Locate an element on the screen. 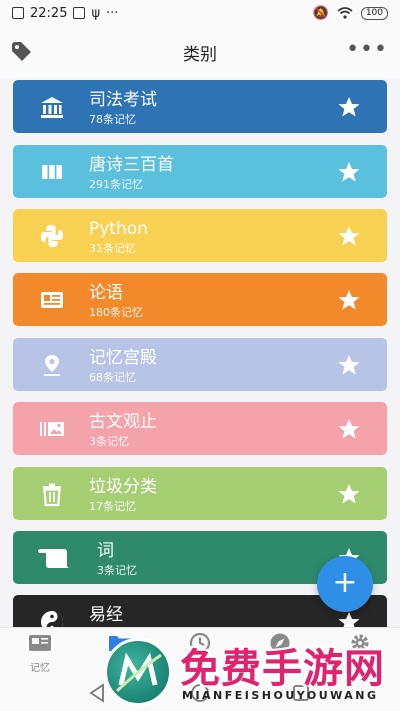  category-name: 司法考试 is located at coordinates (123, 100).